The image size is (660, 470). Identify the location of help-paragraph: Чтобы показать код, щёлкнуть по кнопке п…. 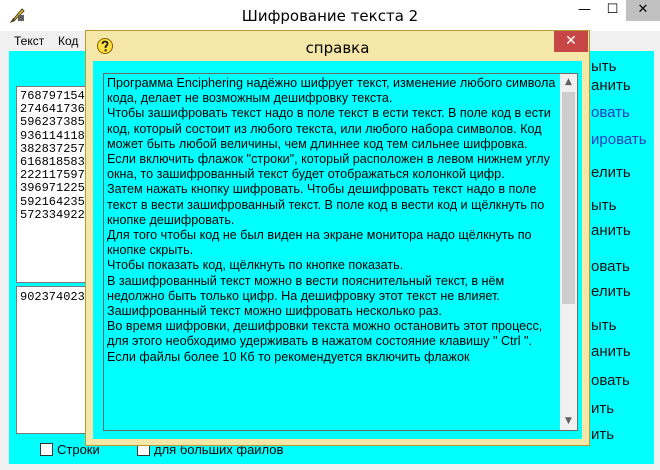
(255, 265).